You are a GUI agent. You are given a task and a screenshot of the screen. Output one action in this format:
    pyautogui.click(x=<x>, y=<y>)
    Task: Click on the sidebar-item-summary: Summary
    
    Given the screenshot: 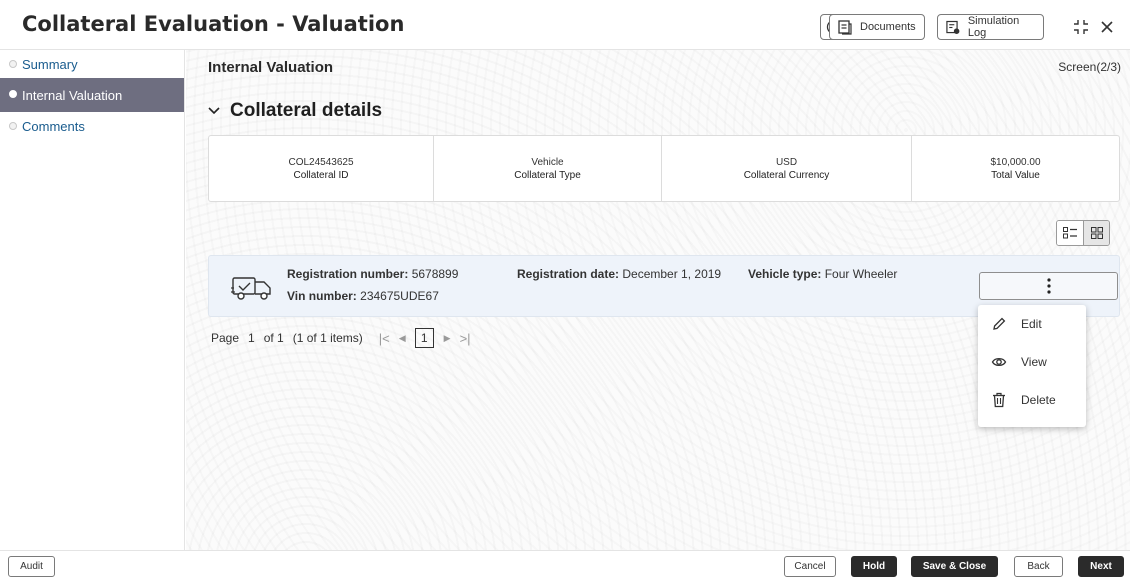 What is the action you would take?
    pyautogui.click(x=92, y=64)
    